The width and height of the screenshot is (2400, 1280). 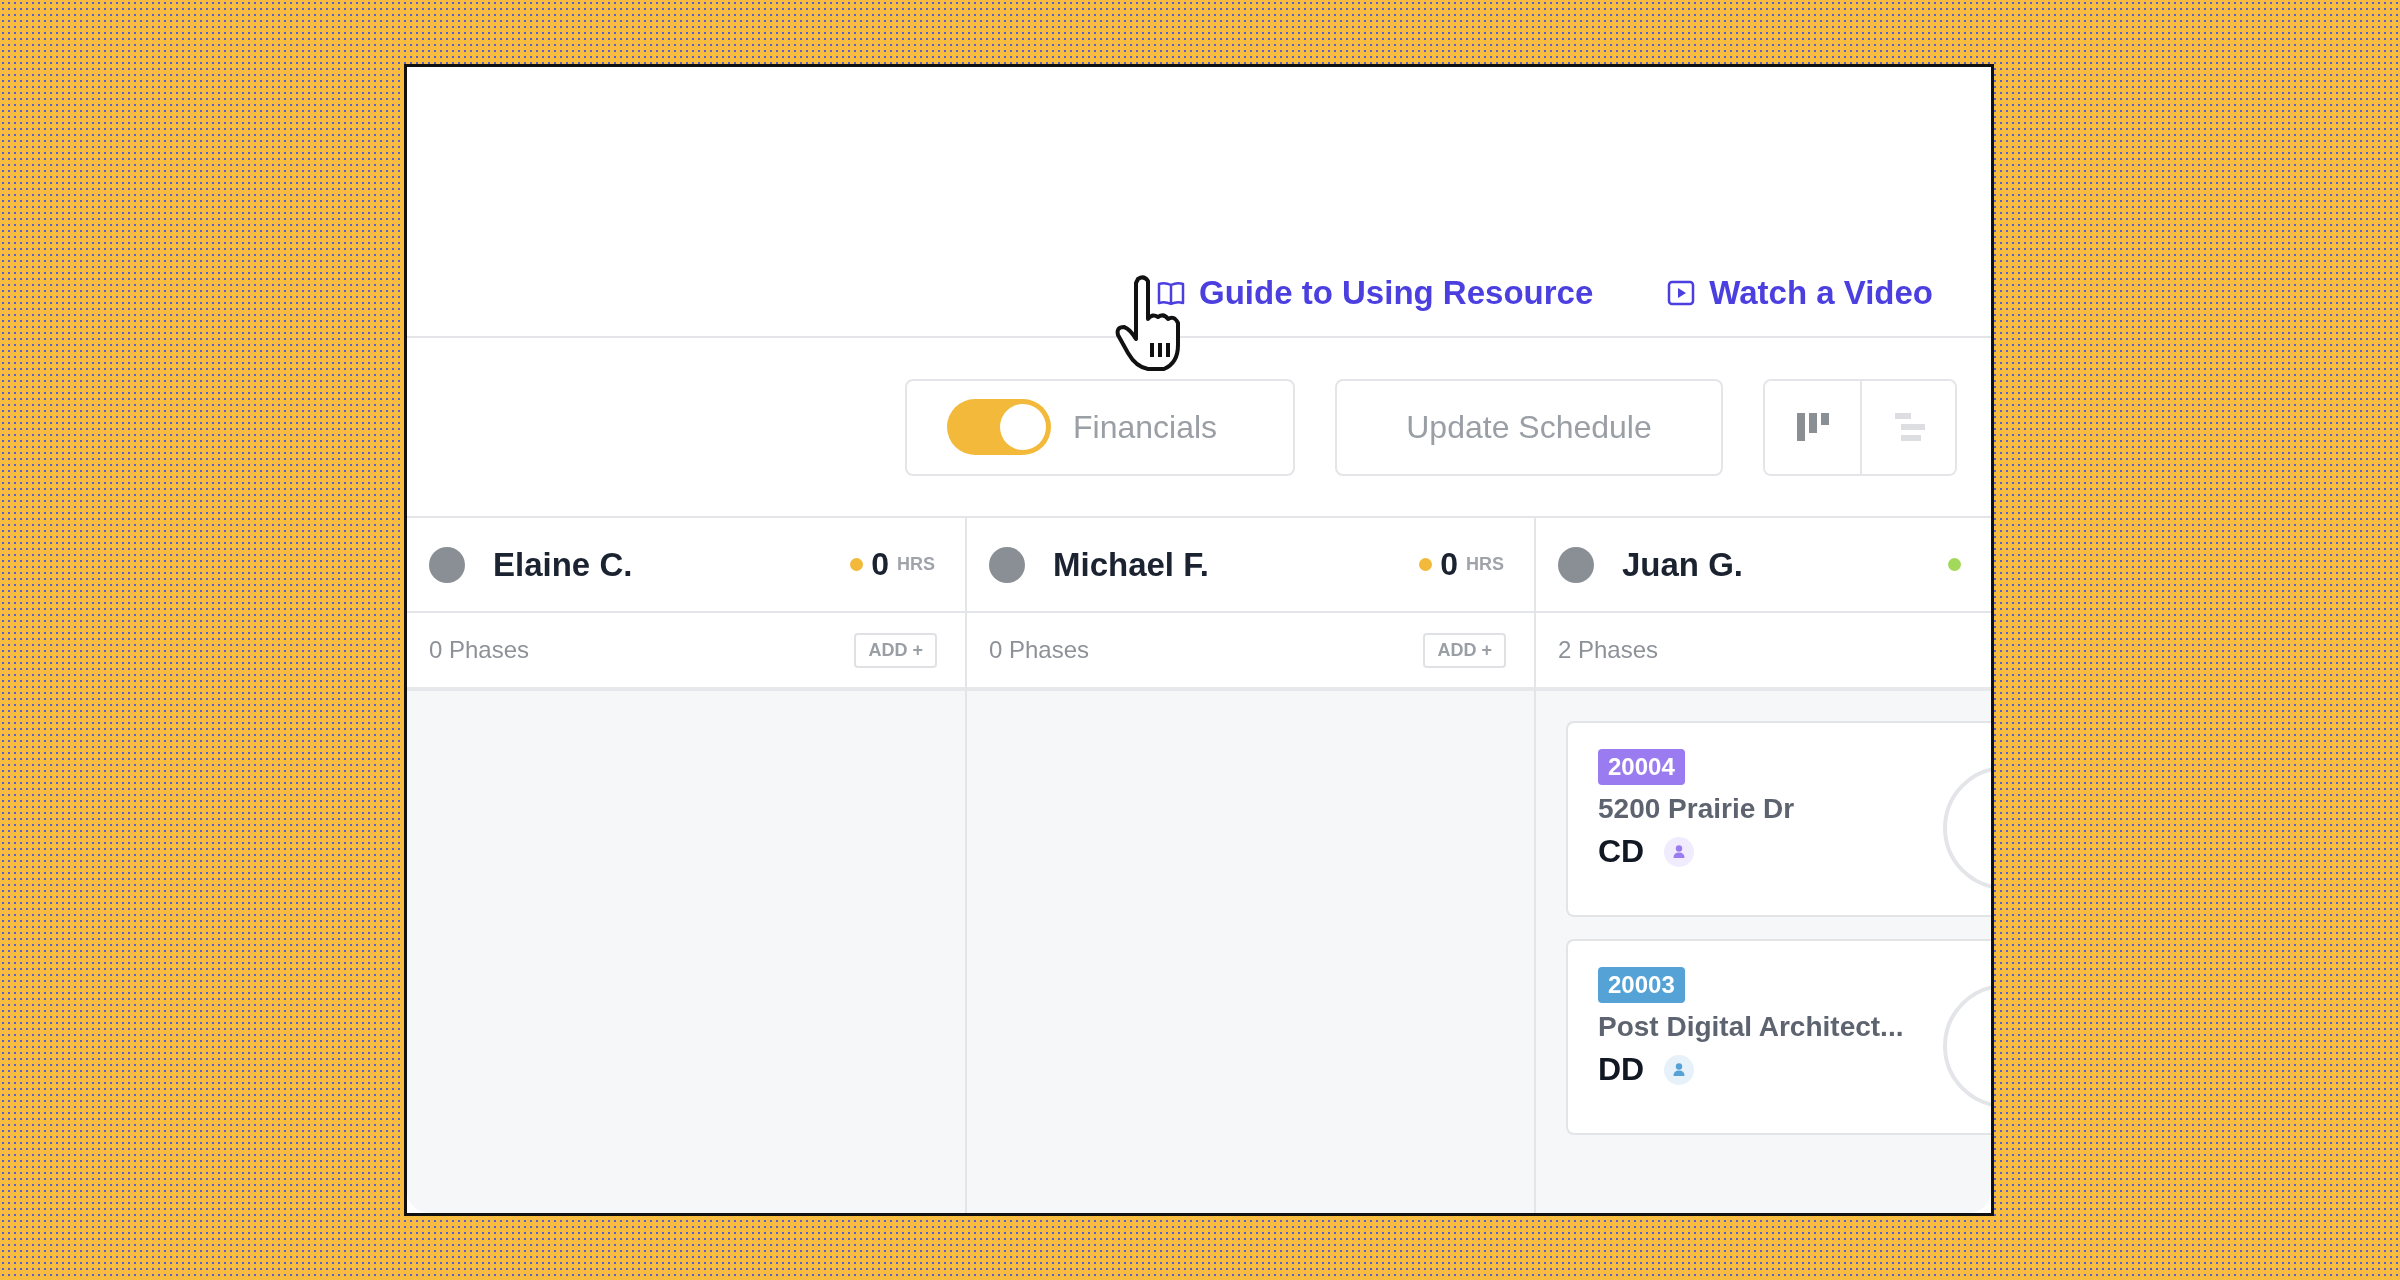 I want to click on play-icon, so click(x=1681, y=293).